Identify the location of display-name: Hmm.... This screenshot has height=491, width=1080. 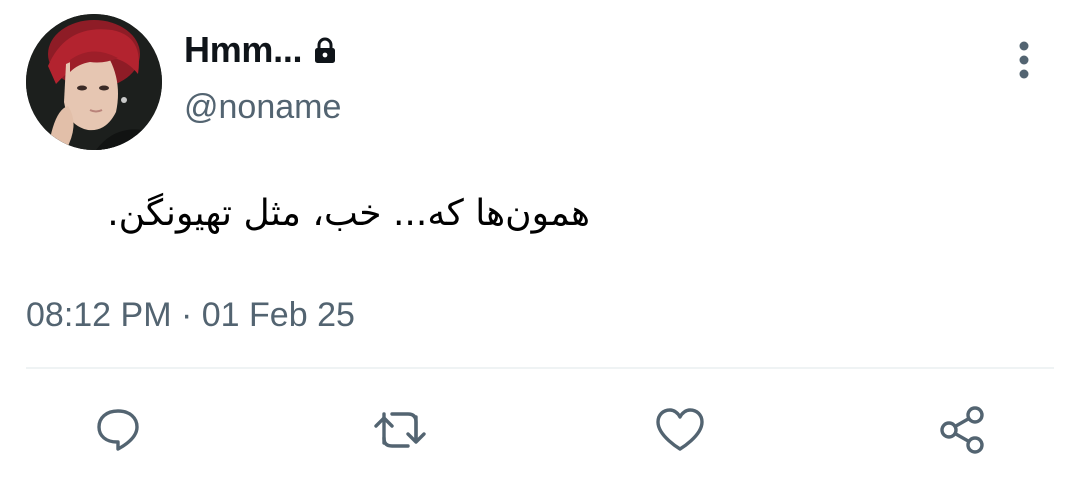
(243, 50).